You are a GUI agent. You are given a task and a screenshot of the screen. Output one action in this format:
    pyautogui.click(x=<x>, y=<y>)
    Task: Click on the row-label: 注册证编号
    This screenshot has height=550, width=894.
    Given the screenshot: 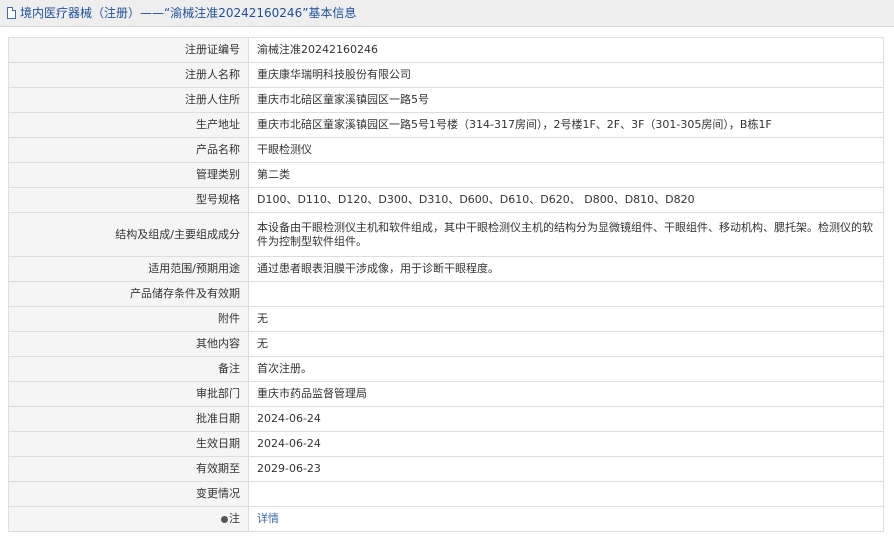 What is the action you would take?
    pyautogui.click(x=128, y=50)
    